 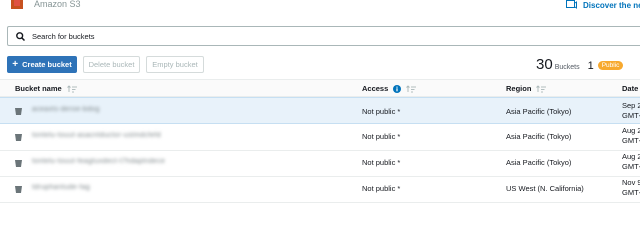 I want to click on date-cell: Nov 9 GMT+, so click(x=631, y=188).